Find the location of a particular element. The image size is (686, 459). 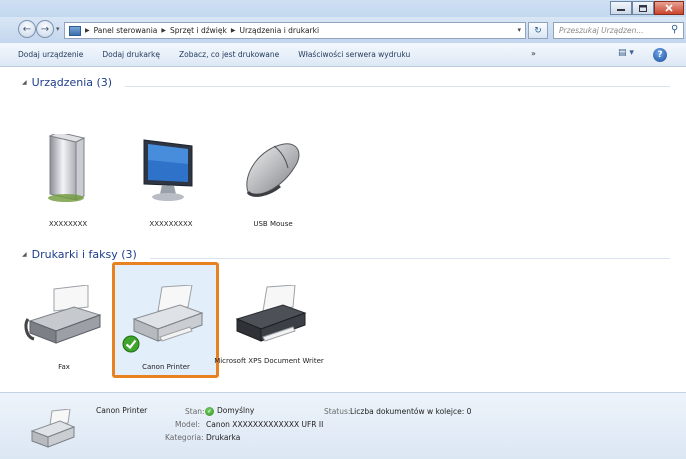

printer-item-fax: Fax is located at coordinates (64, 330).